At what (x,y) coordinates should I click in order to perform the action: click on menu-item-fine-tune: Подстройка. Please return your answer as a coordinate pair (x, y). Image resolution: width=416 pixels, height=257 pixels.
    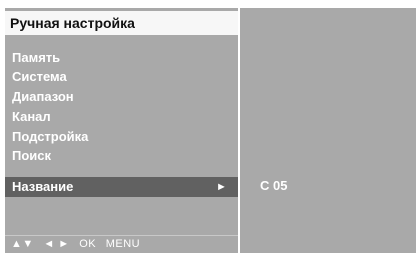
    Looking at the image, I should click on (50, 137).